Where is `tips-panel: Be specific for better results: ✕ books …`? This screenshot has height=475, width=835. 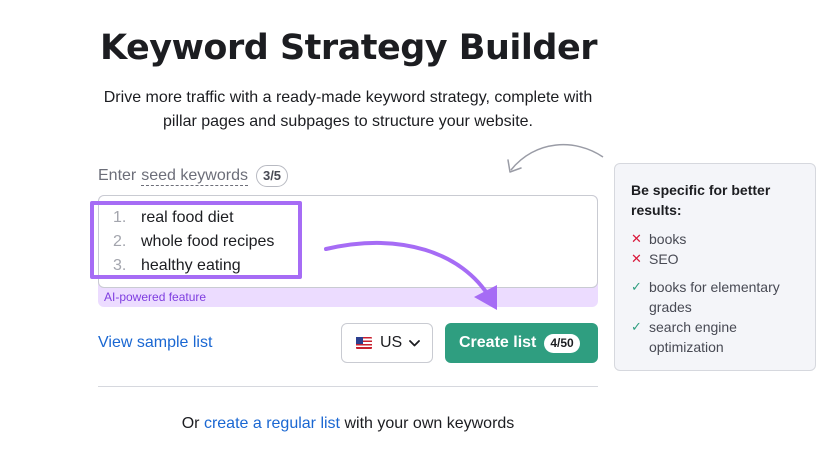
tips-panel: Be specific for better results: ✕ books … is located at coordinates (715, 267).